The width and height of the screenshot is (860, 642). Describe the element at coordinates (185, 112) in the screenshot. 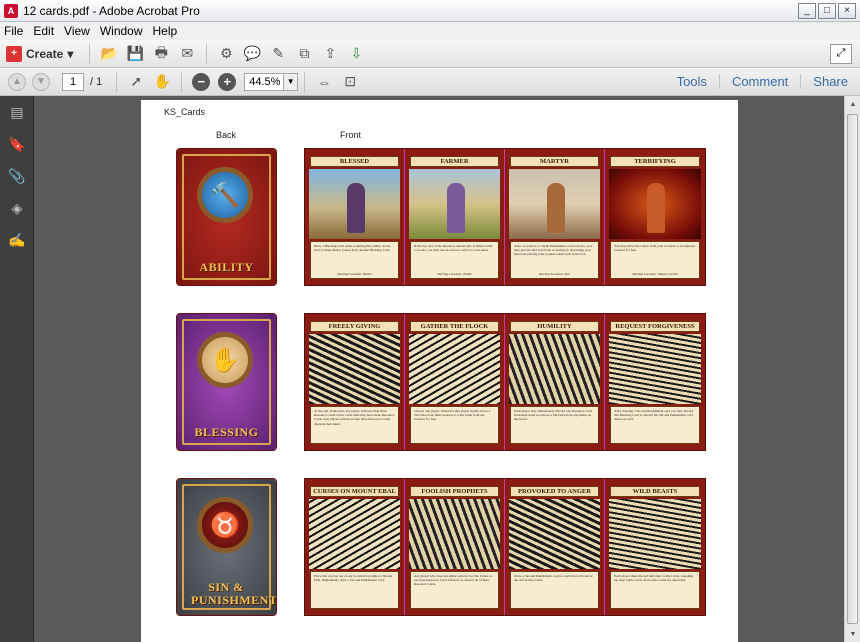

I see `page-header: KS_Cards` at that location.